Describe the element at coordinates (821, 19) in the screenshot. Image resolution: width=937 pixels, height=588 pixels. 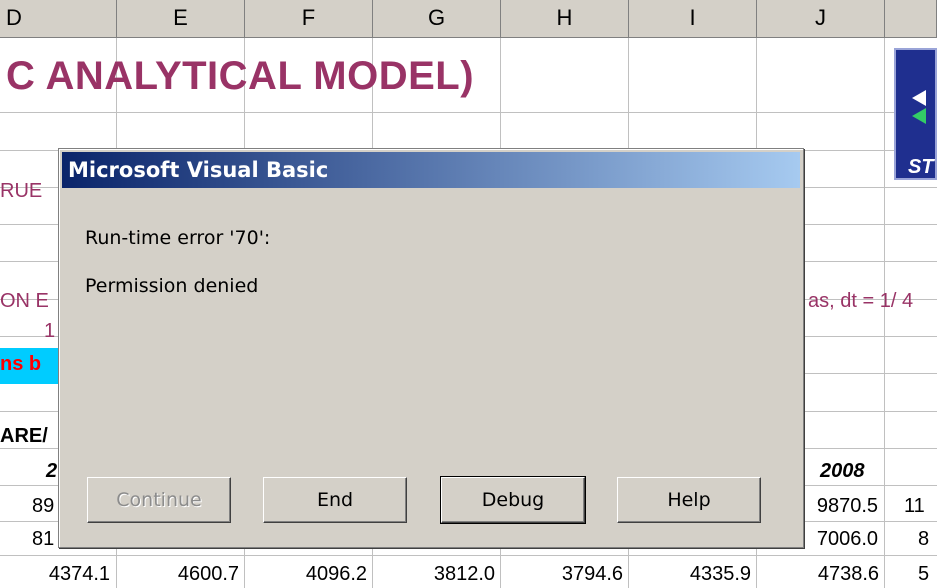
I see `column-header-j: J` at that location.